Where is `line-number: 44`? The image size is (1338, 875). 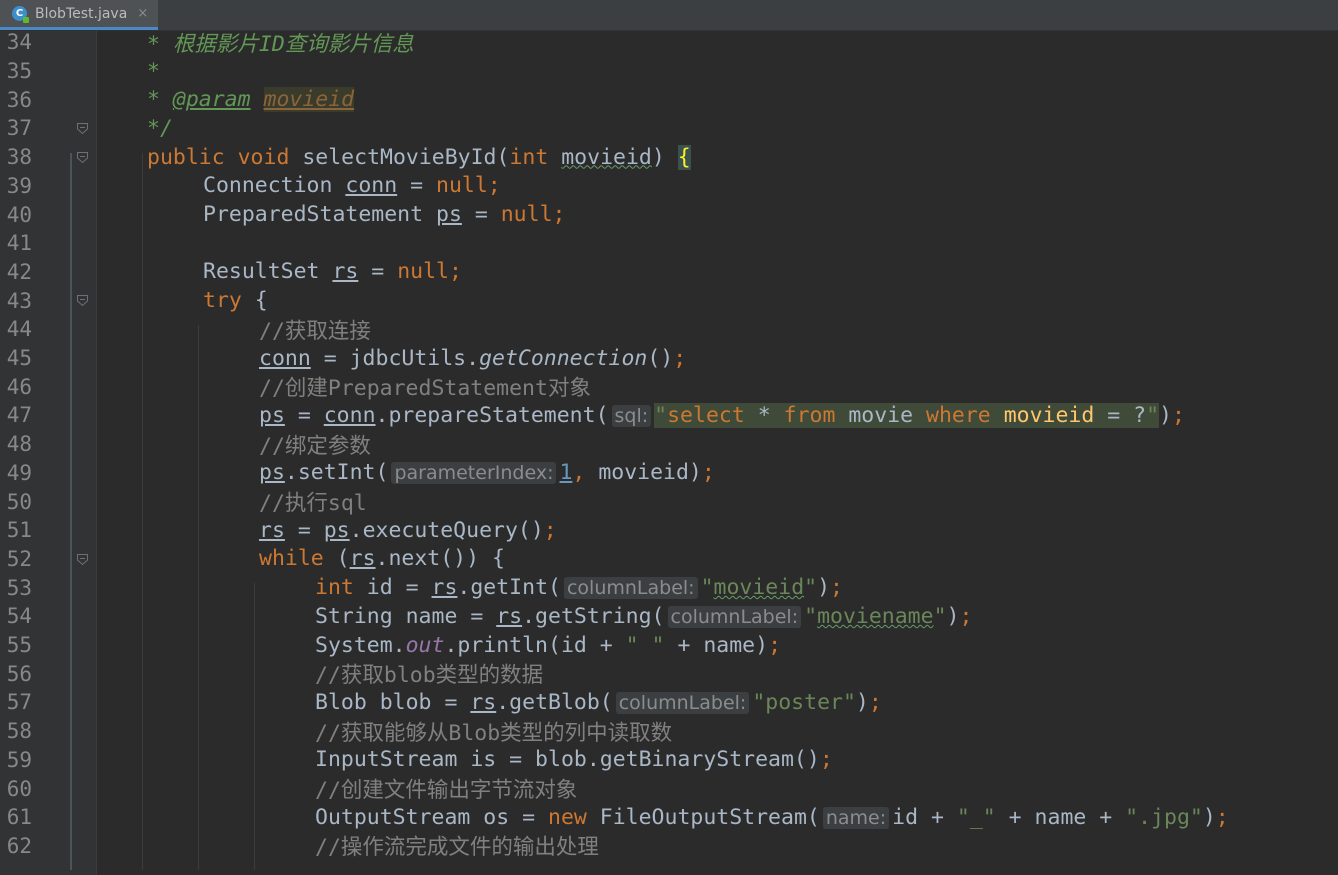 line-number: 44 is located at coordinates (19, 329).